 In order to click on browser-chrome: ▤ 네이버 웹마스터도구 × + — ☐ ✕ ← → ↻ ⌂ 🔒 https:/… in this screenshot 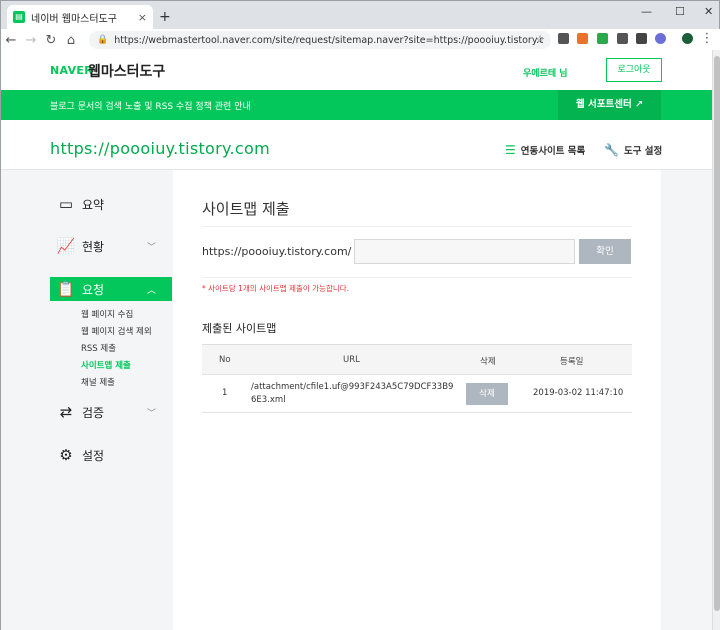, I will do `click(360, 25)`.